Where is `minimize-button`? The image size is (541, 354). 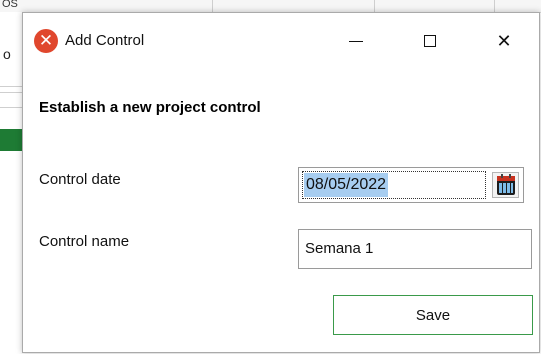
minimize-button is located at coordinates (356, 41).